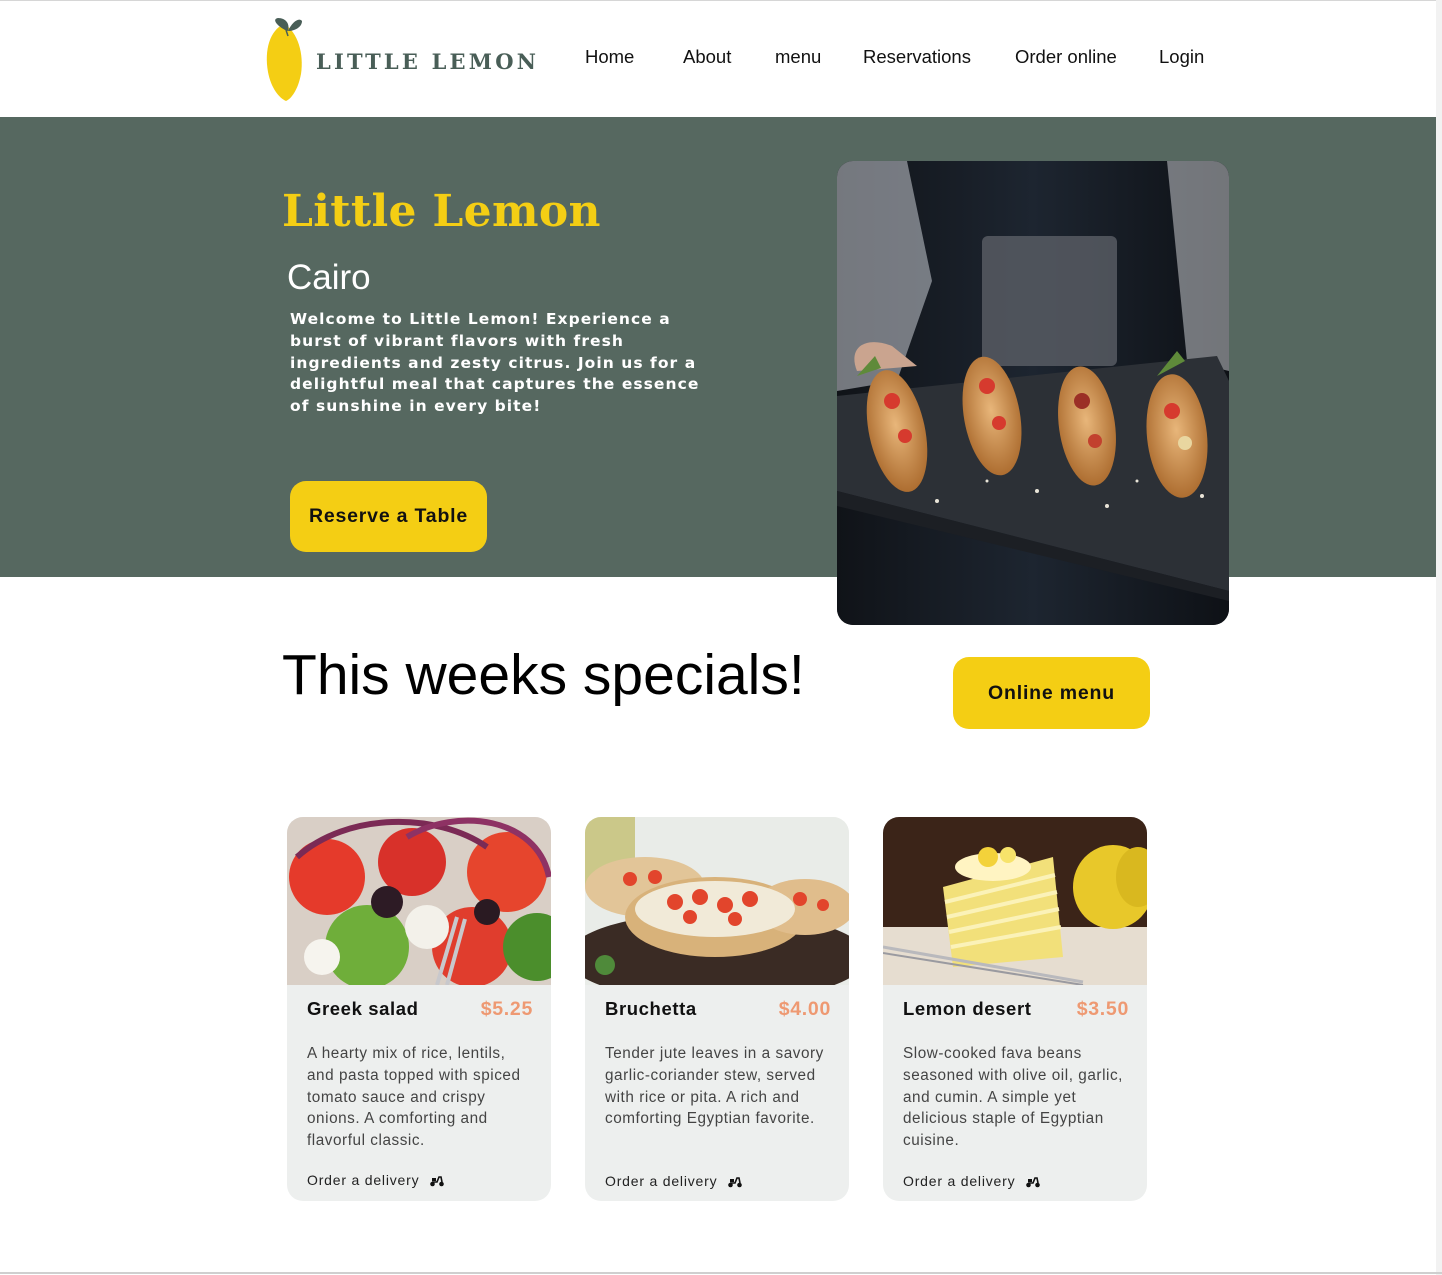 Image resolution: width=1442 pixels, height=1275 pixels. What do you see at coordinates (721, 0) in the screenshot?
I see `header-top-border` at bounding box center [721, 0].